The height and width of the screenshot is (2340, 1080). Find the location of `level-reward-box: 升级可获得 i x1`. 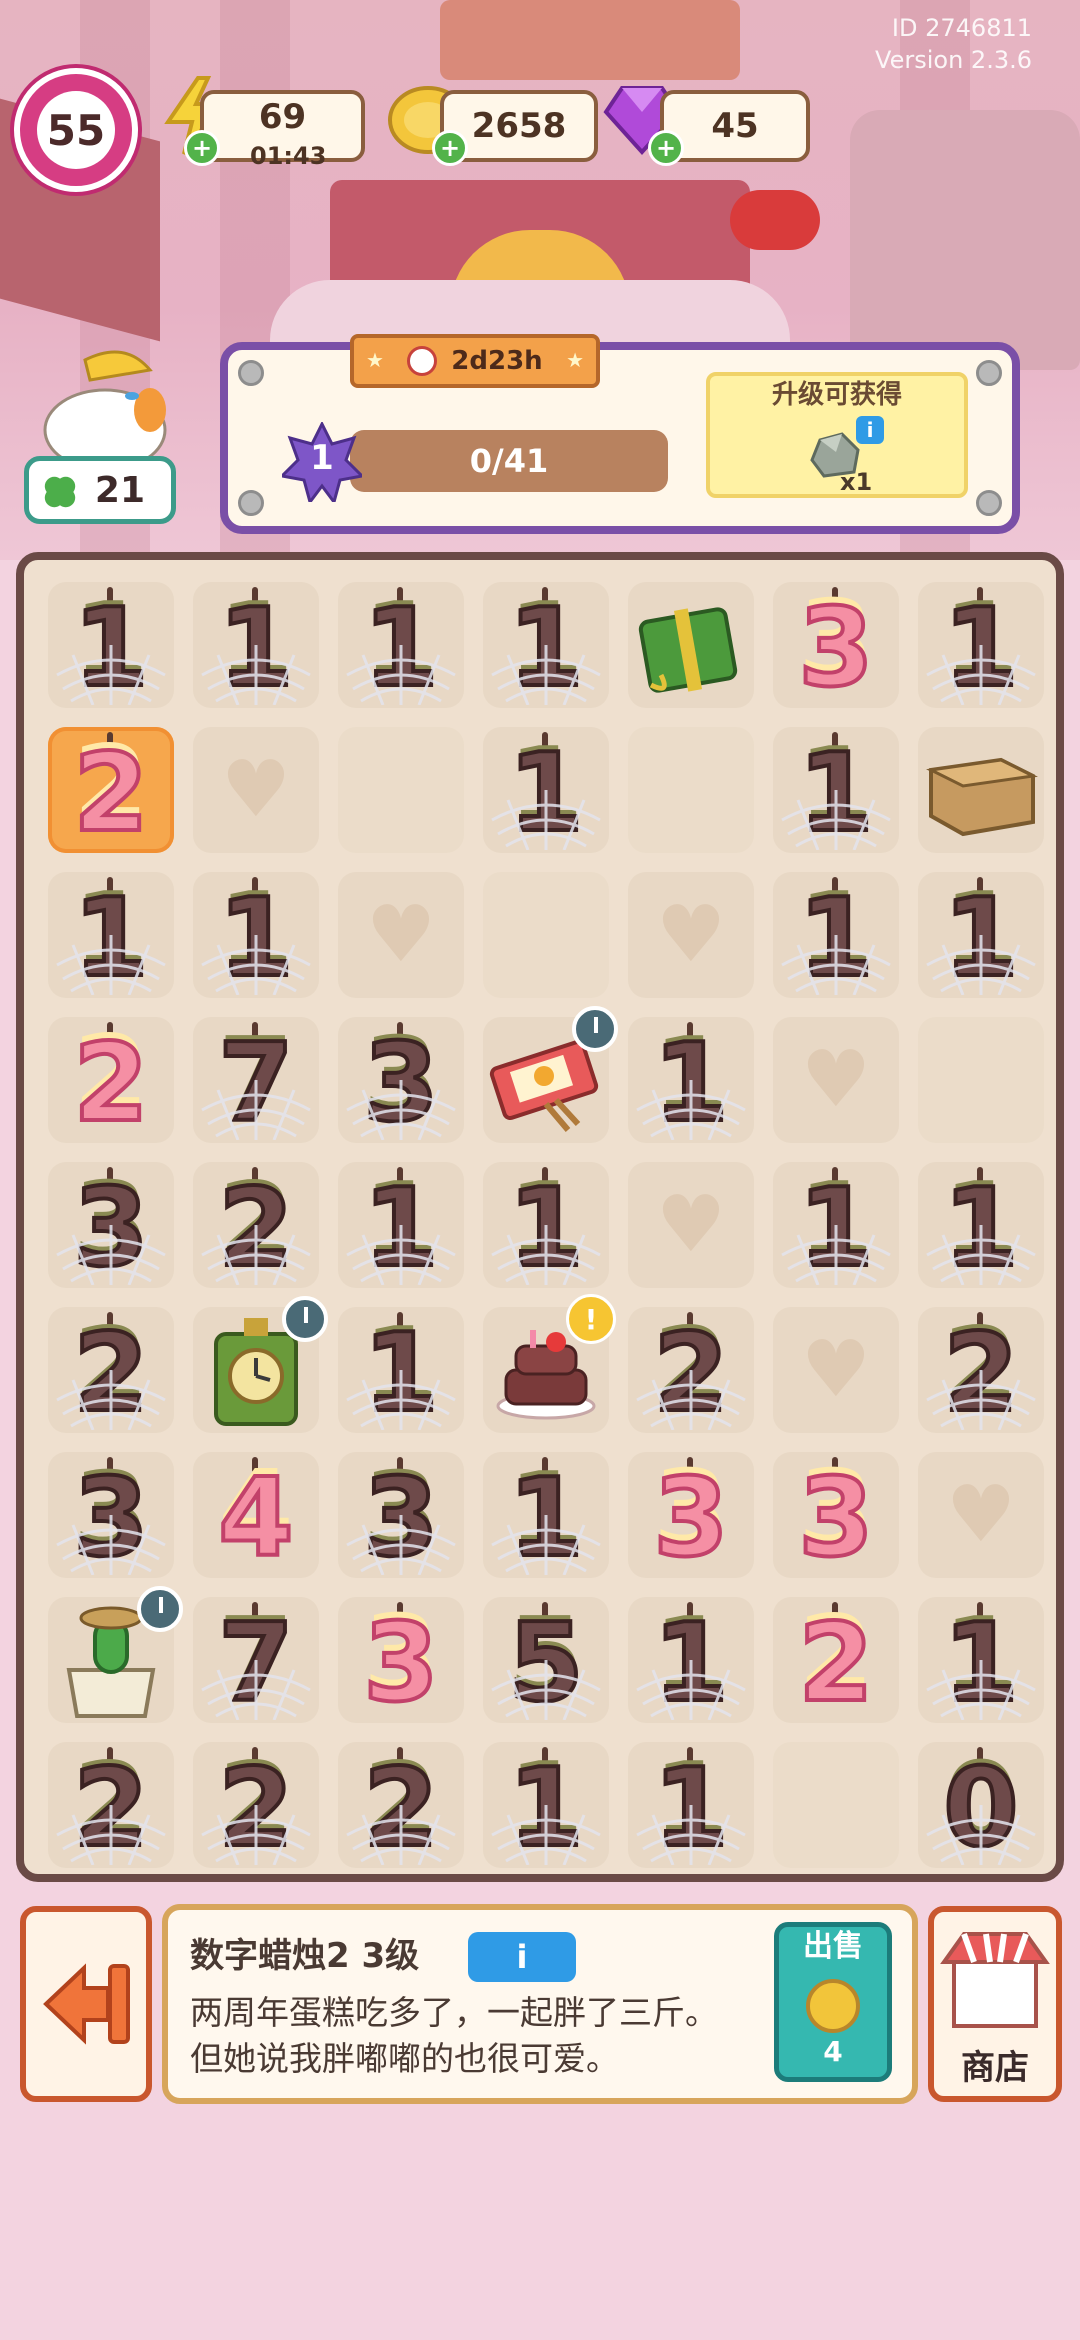

level-reward-box: 升级可获得 i x1 is located at coordinates (837, 435).